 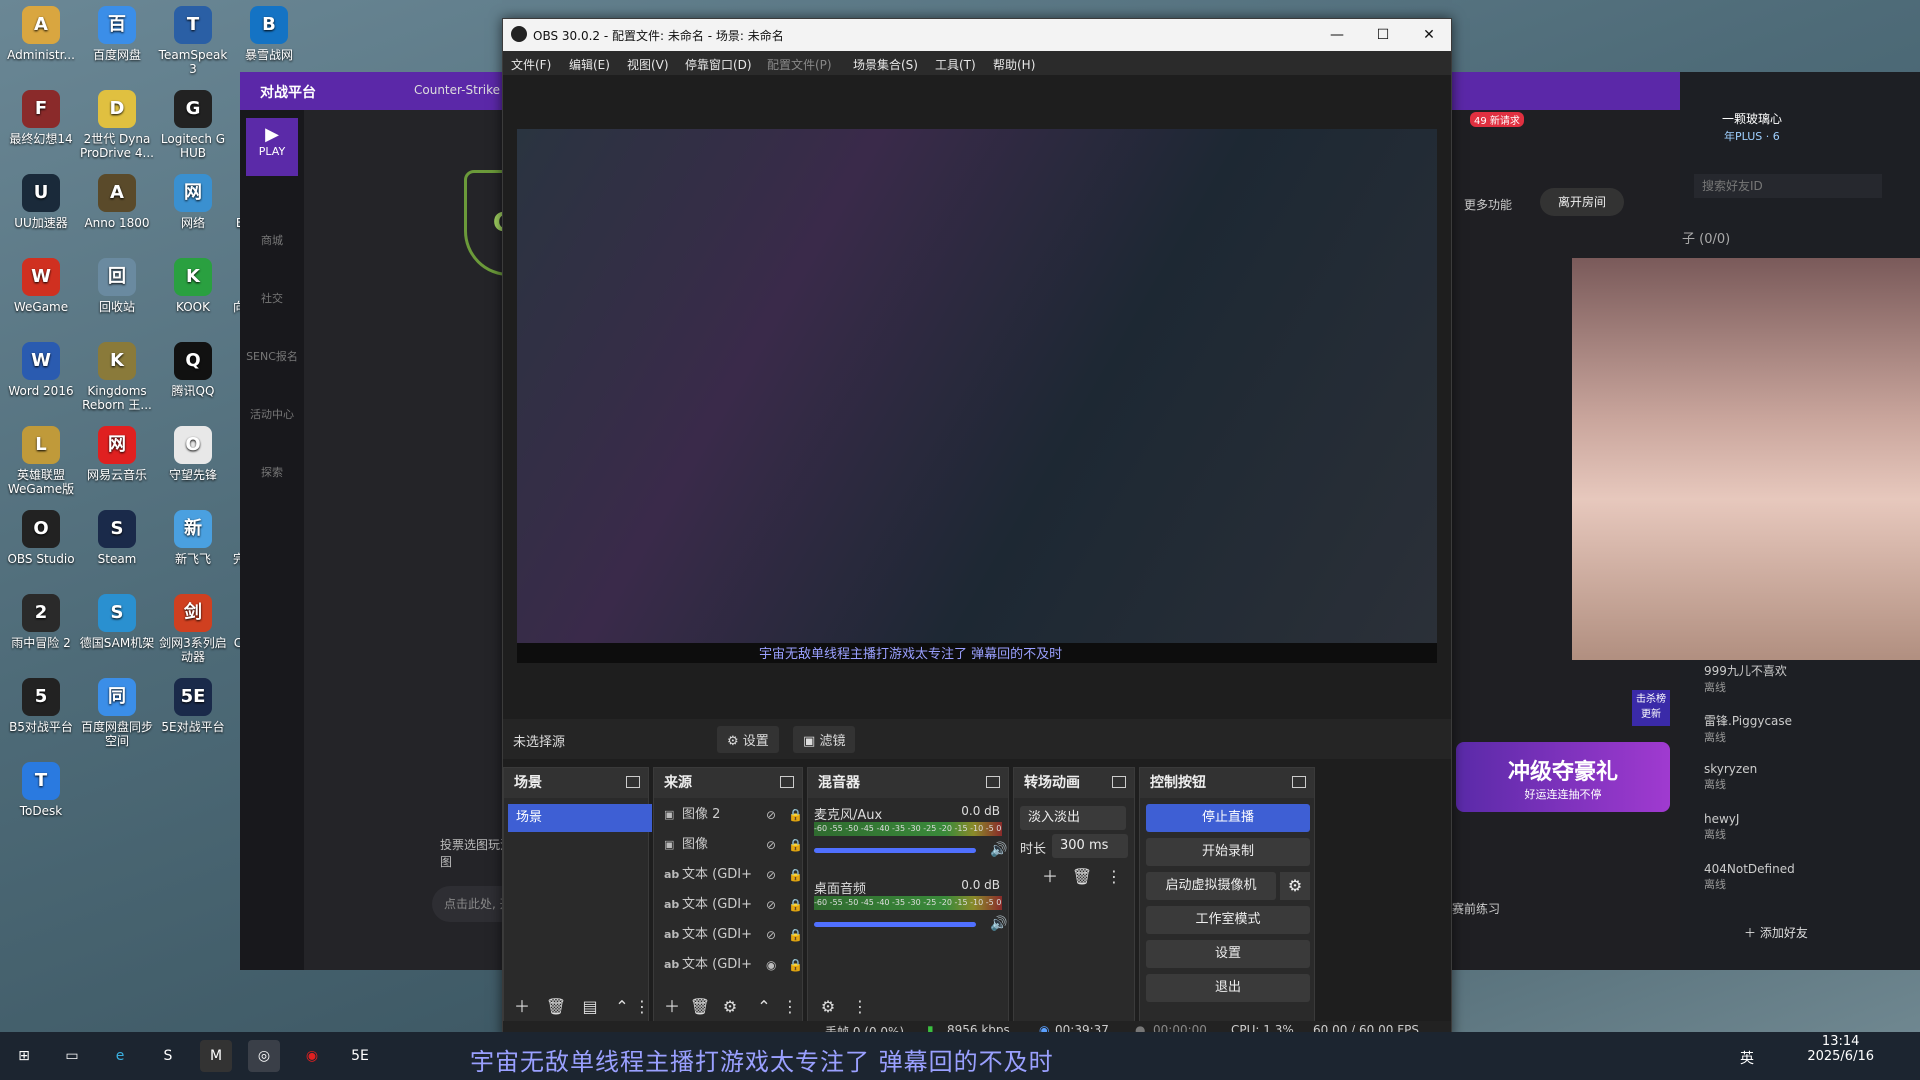 I want to click on add-friend-button: ＋ 添加好友, so click(x=1776, y=932).